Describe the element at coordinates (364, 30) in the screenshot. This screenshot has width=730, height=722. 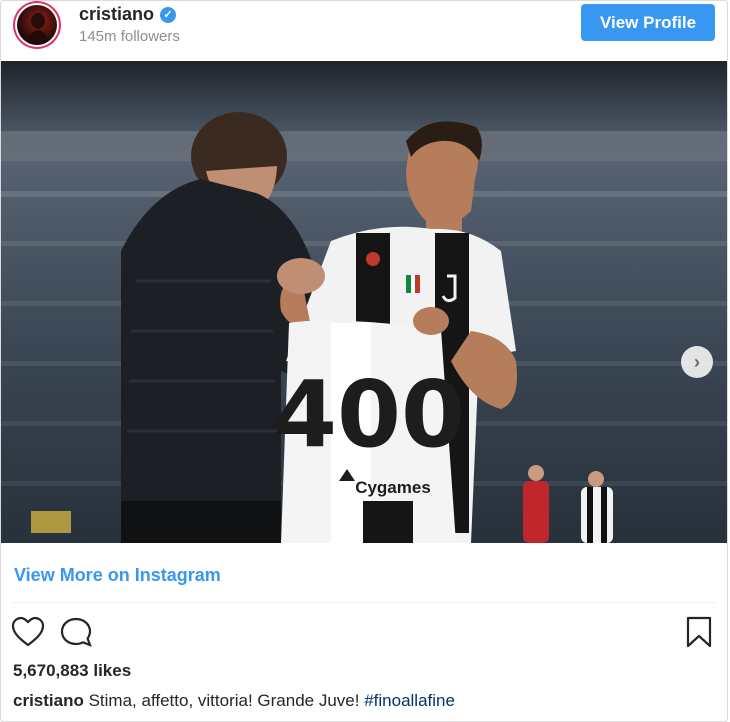
I see `post-header: cristiano ✓ 145m followers View Profile` at that location.